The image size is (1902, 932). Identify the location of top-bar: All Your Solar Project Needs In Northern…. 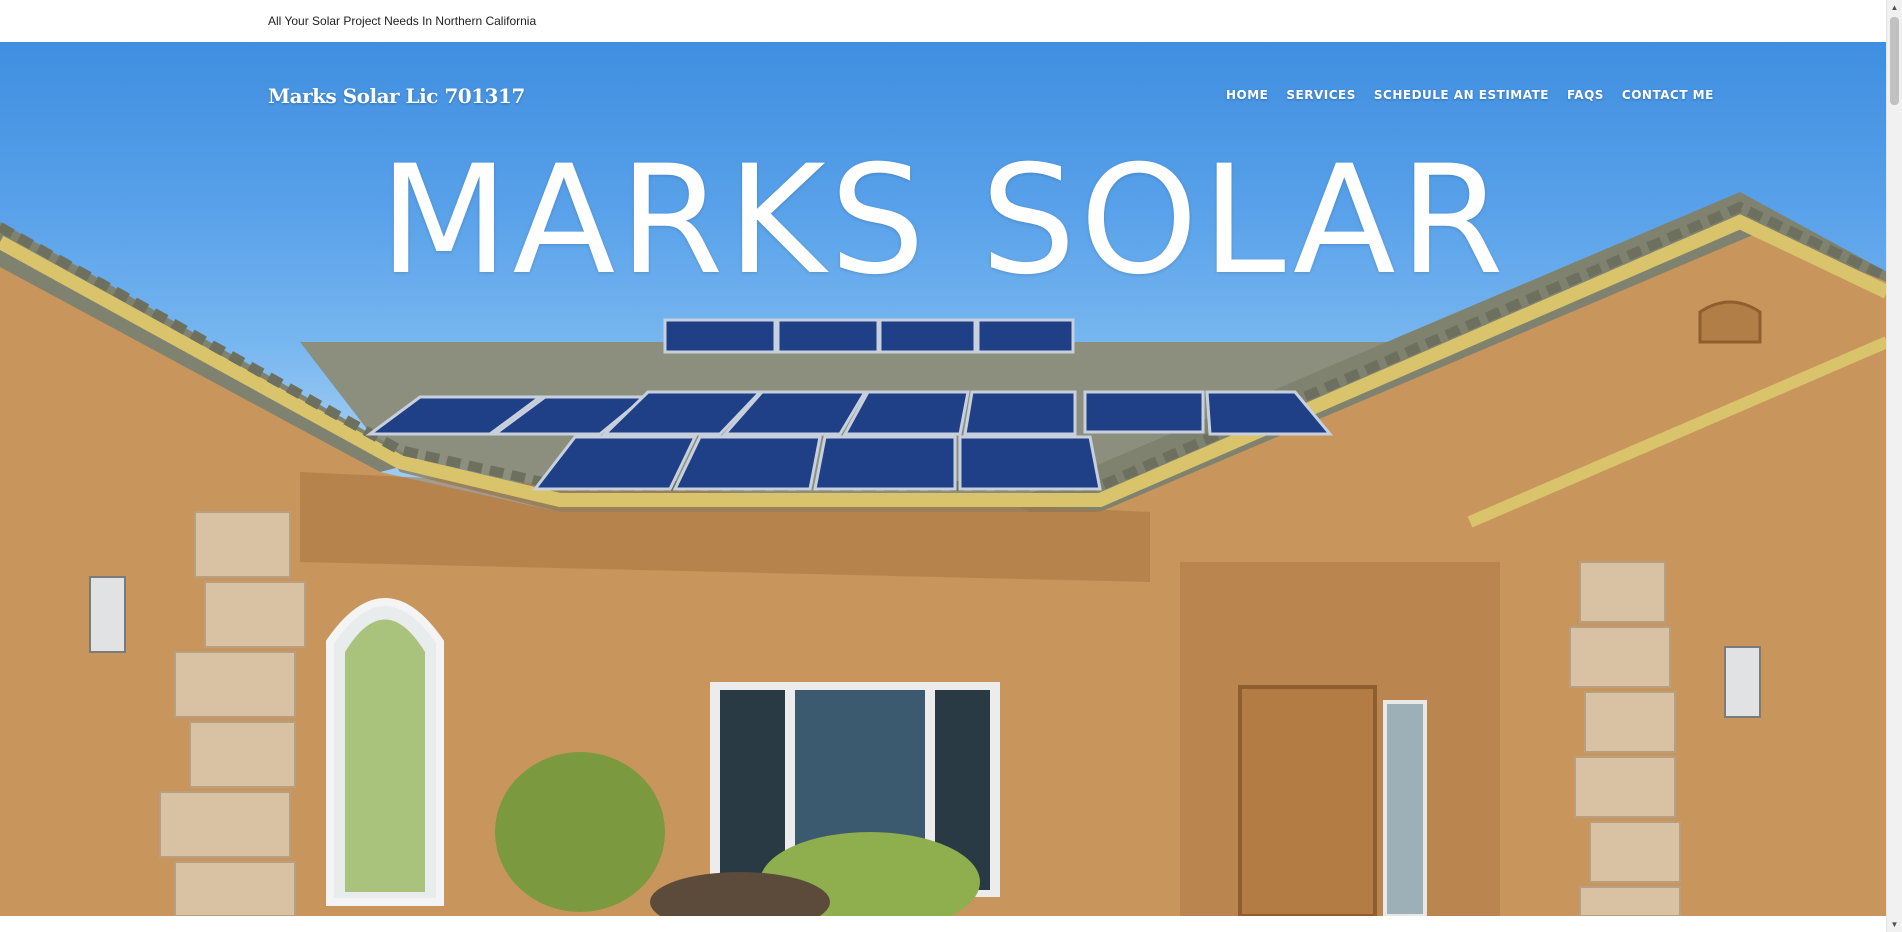
(943, 21).